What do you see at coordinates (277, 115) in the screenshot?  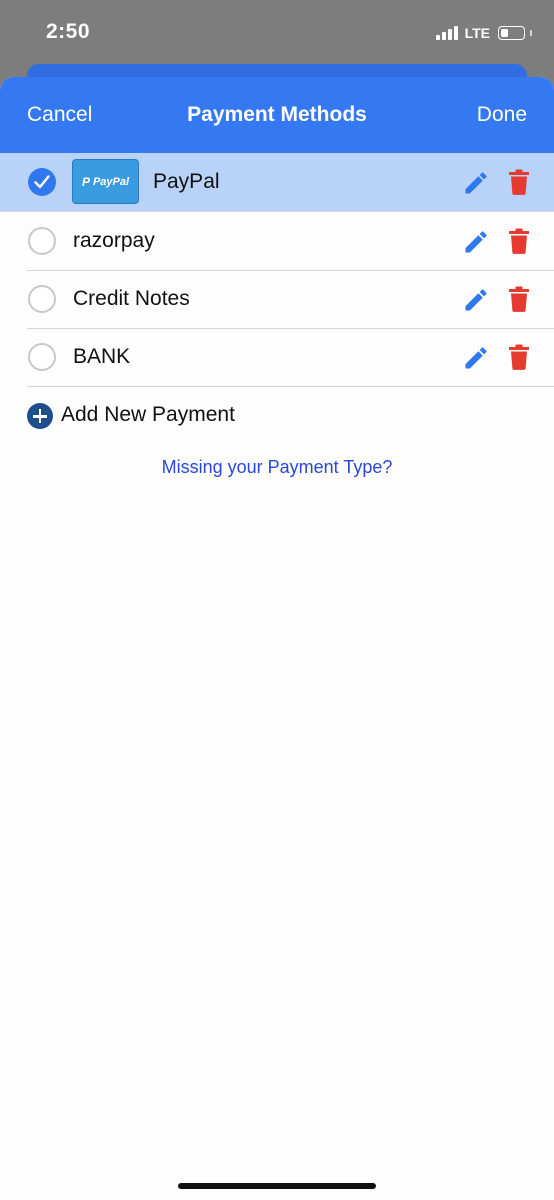 I see `nav-bar: Cancel Payment Methods Done` at bounding box center [277, 115].